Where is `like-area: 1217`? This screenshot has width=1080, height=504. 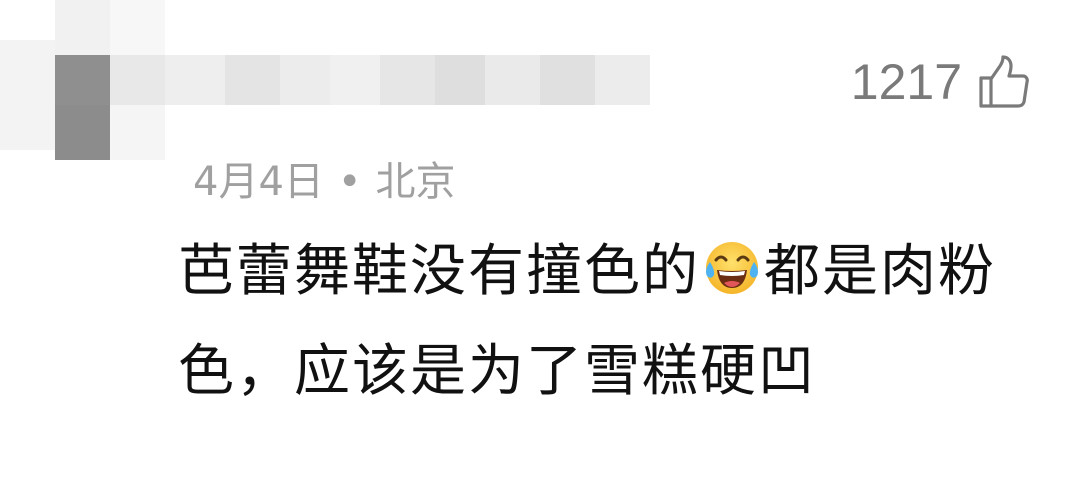
like-area: 1217 is located at coordinates (941, 82).